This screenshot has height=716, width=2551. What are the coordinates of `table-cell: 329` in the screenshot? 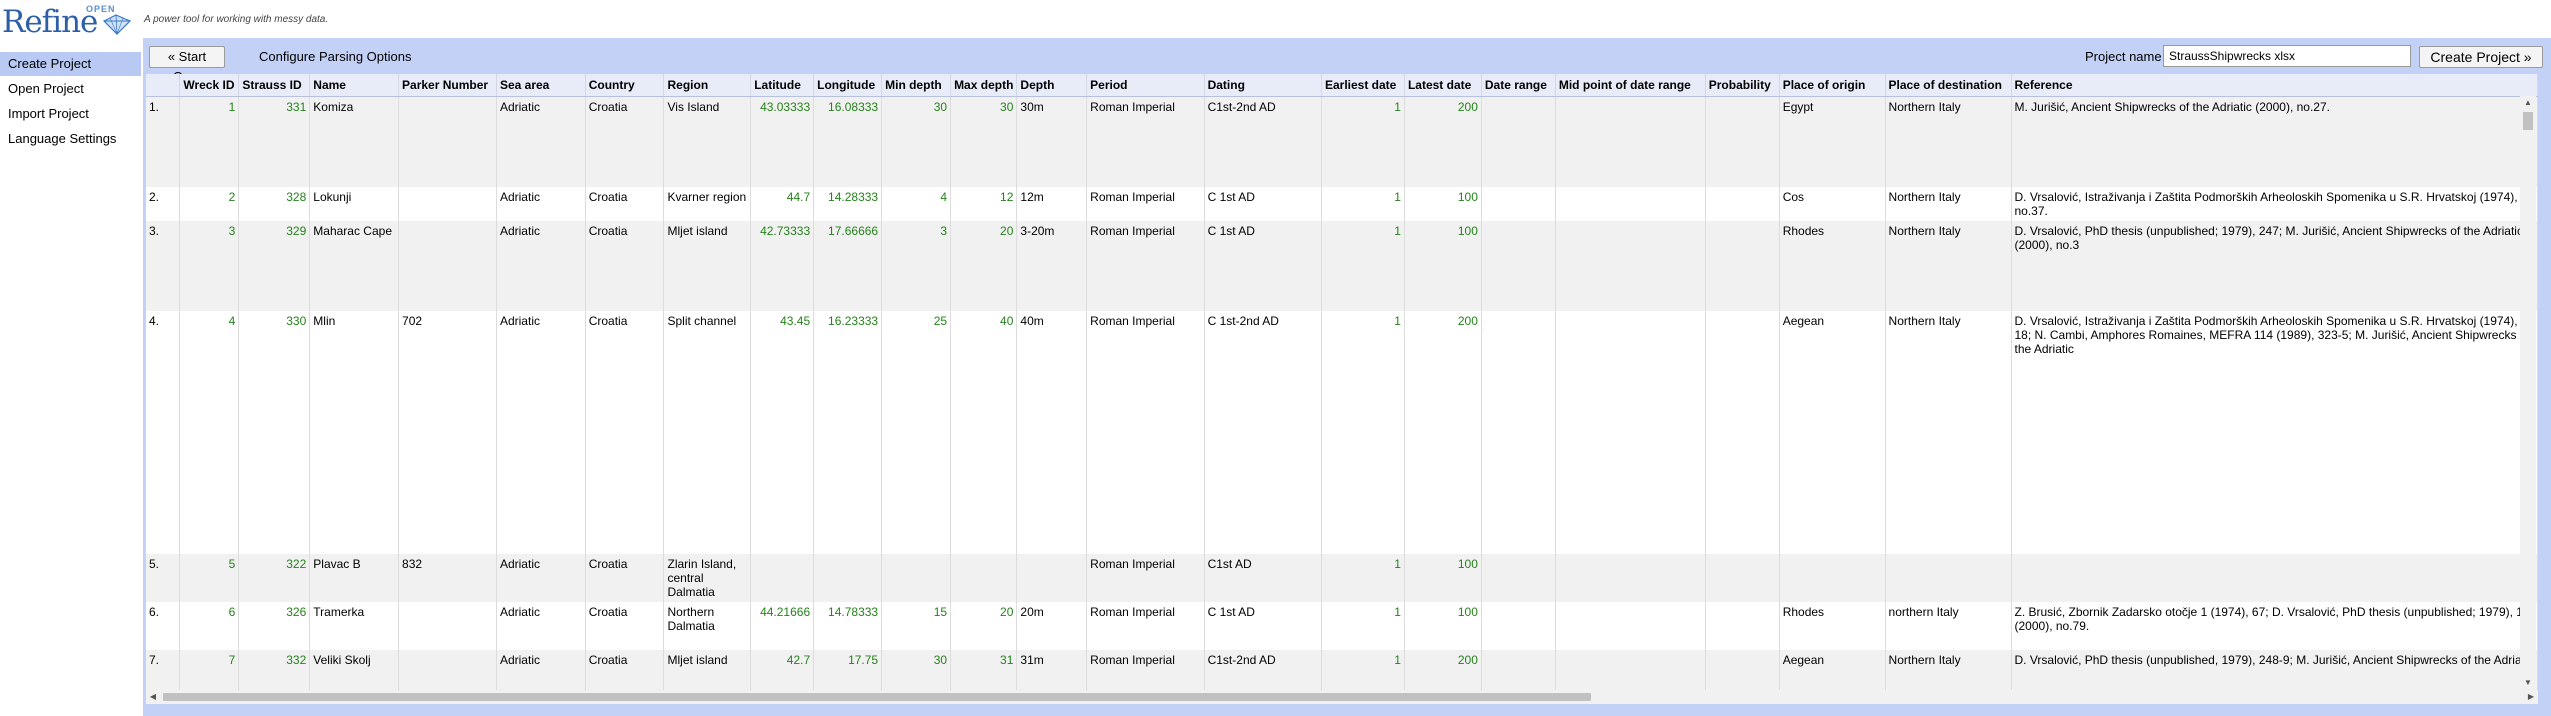 It's located at (274, 265).